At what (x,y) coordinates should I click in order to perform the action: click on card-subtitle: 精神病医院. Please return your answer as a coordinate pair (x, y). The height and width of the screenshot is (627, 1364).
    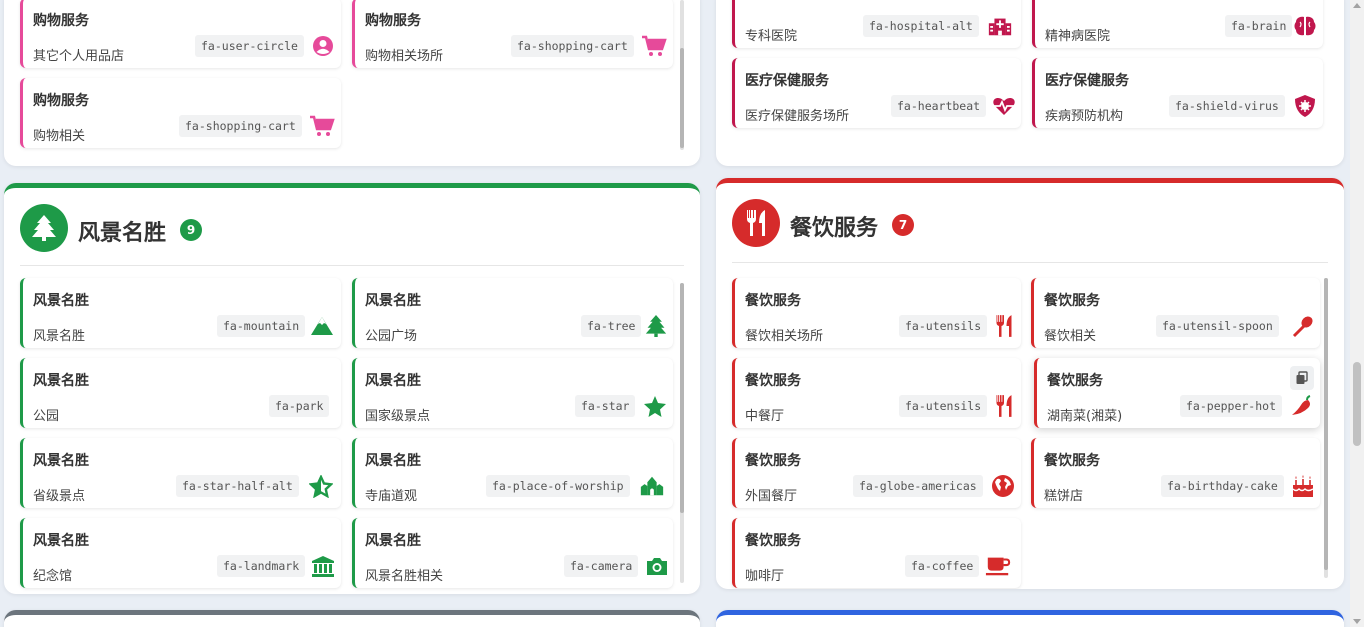
    Looking at the image, I should click on (1078, 36).